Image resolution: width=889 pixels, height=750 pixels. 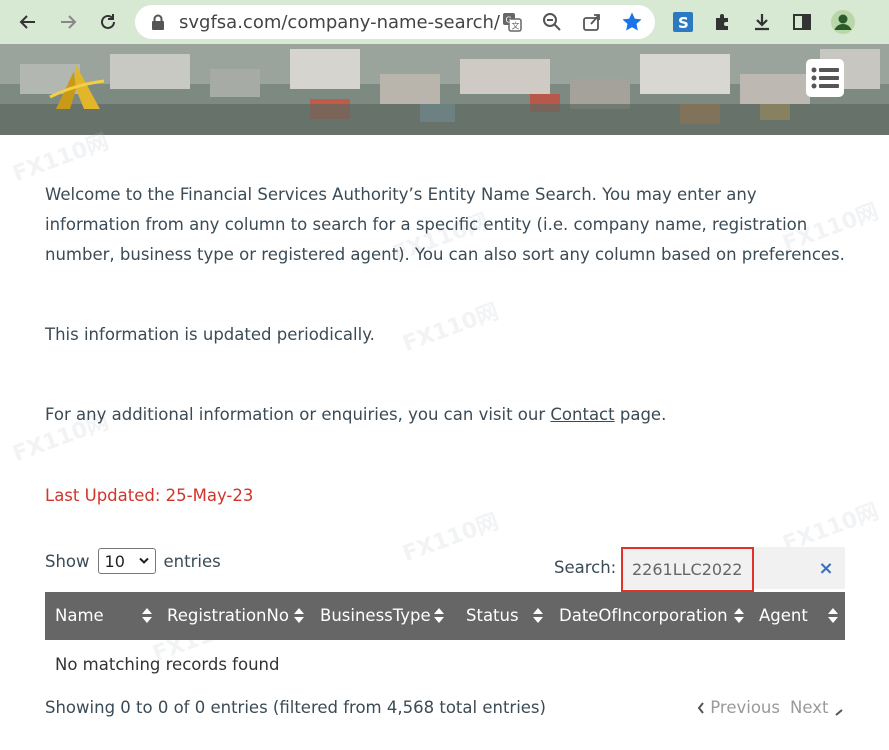 I want to click on header-banner, so click(x=444, y=89).